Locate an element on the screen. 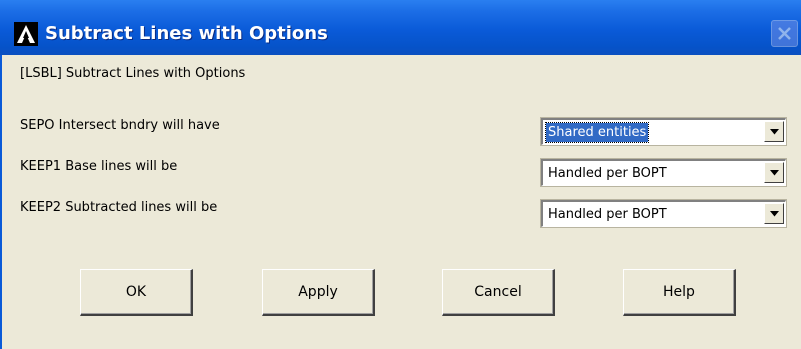  sepo-label: SEPO Intersect bndry will have is located at coordinates (120, 125).